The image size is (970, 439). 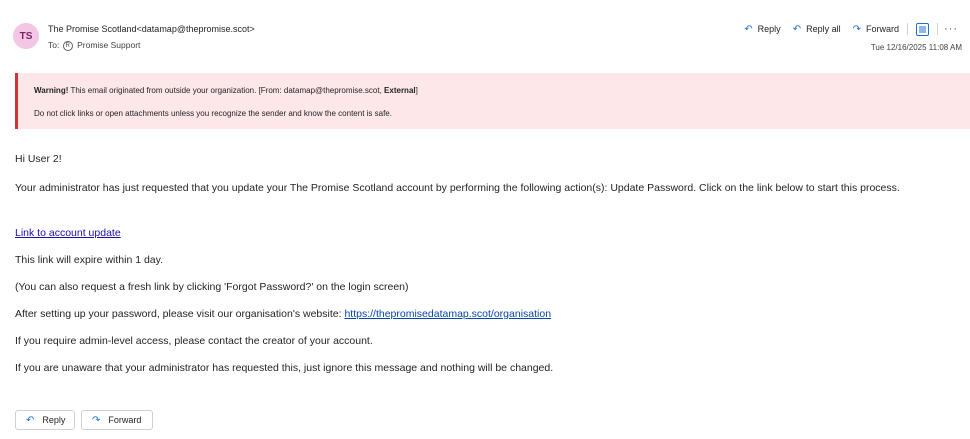 What do you see at coordinates (769, 29) in the screenshot?
I see `reply-label: Reply` at bounding box center [769, 29].